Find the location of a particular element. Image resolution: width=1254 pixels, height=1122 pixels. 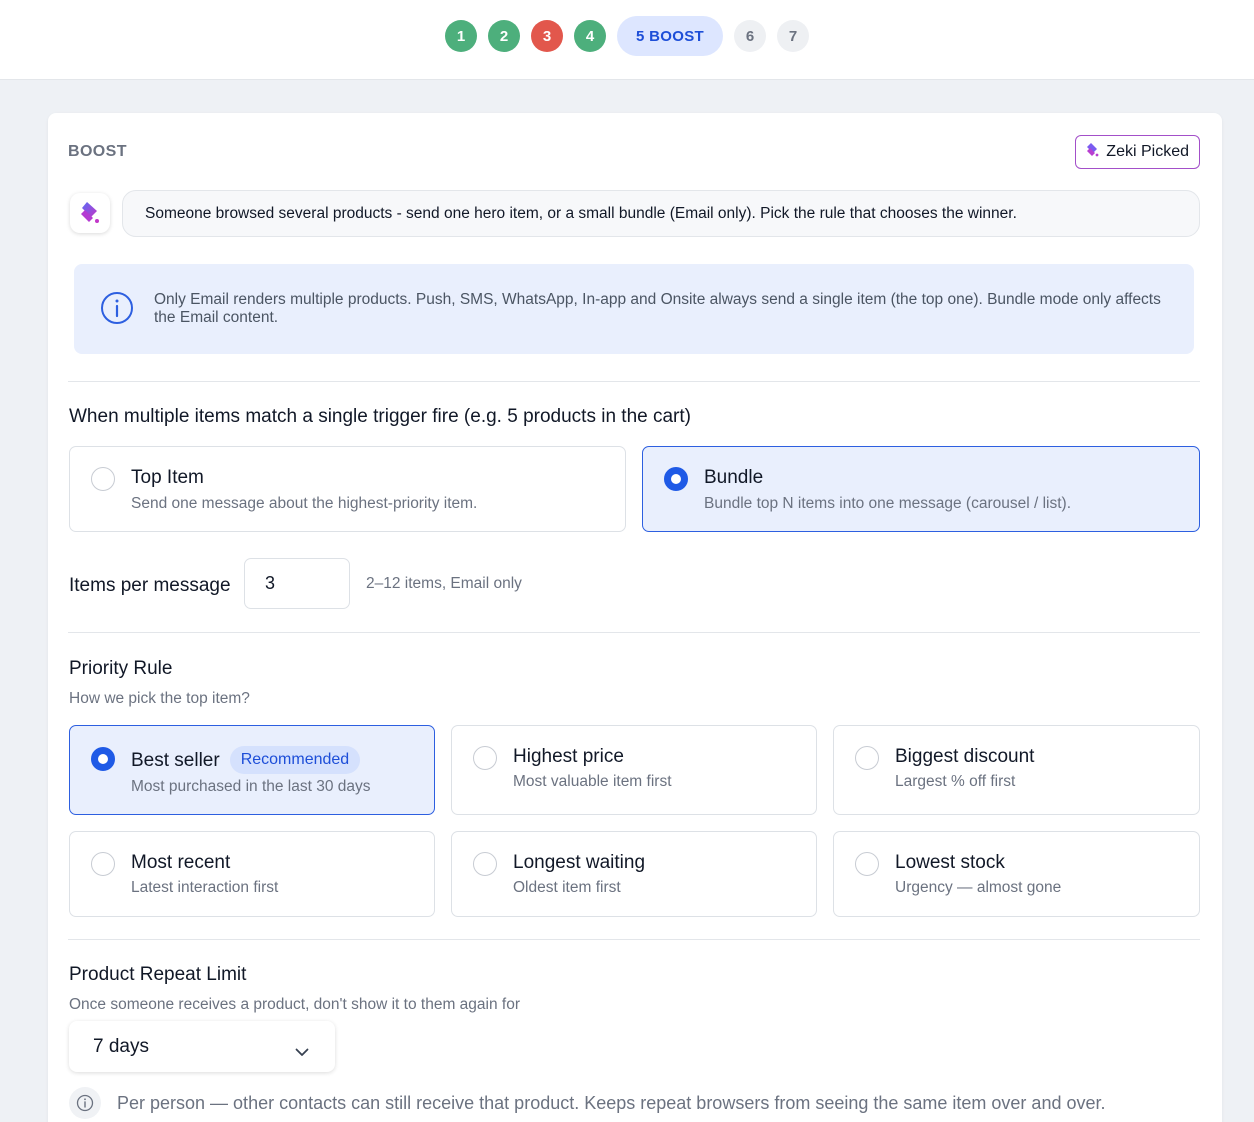

radio-highest-price is located at coordinates (485, 758).